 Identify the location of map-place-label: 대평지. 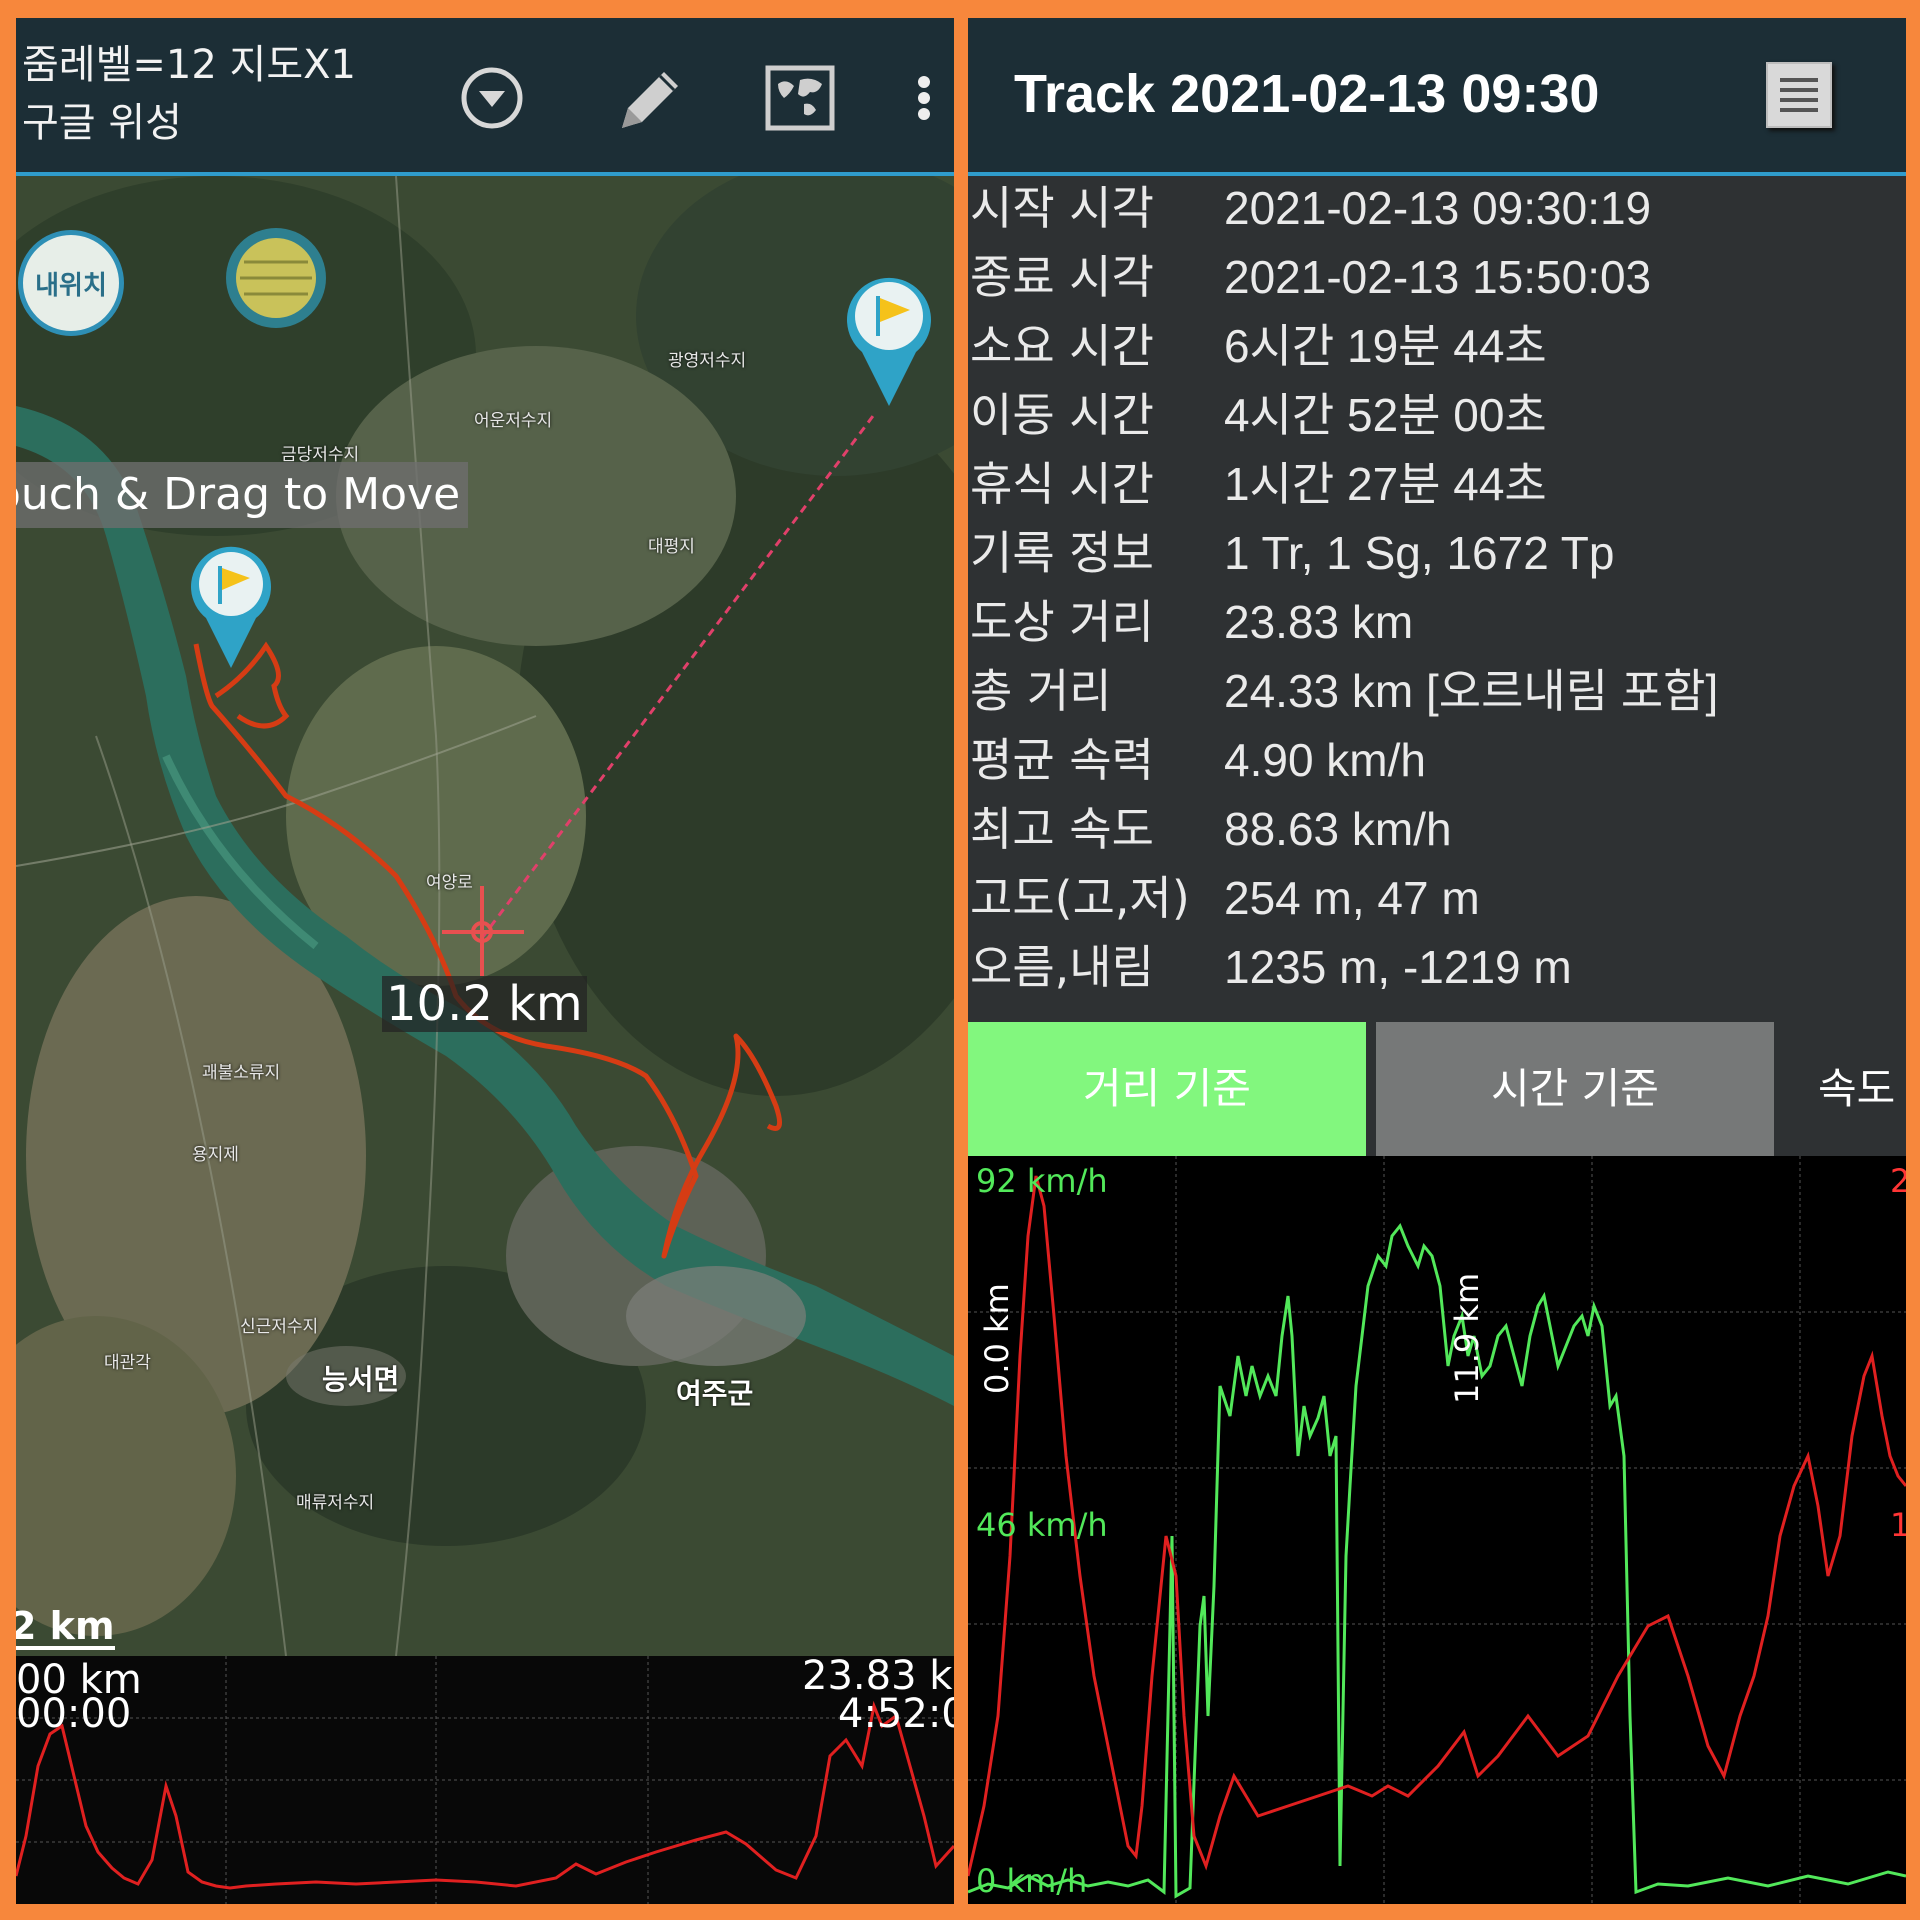
(671, 547).